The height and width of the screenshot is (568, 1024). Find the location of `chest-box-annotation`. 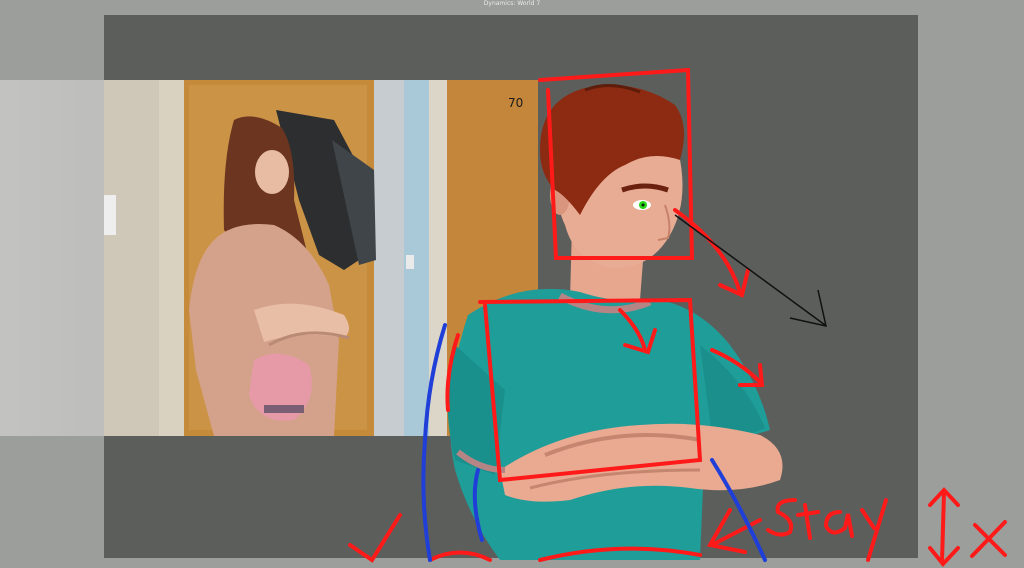

chest-box-annotation is located at coordinates (590, 390).